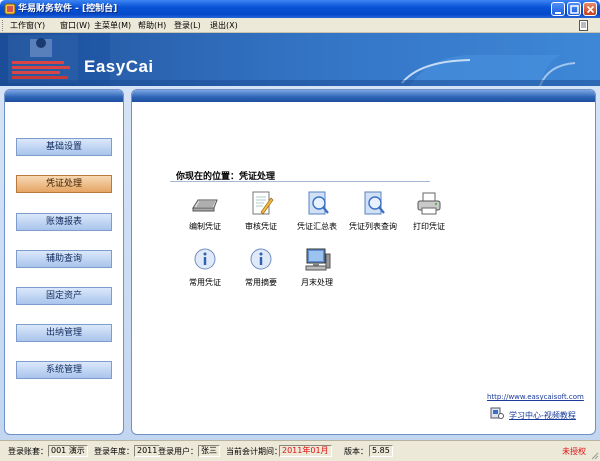  I want to click on video-tutorial-icon, so click(497, 413).